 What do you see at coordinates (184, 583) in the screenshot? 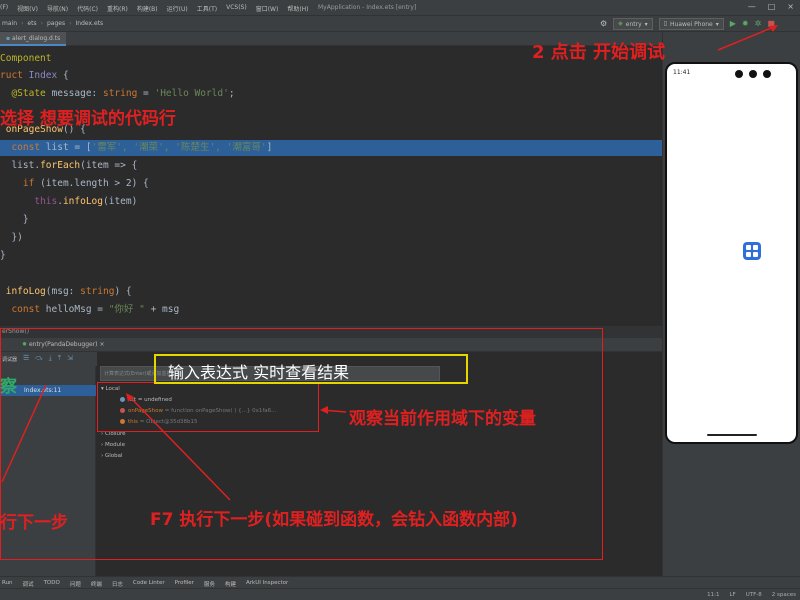
I see `tool-profiler: Profiler` at bounding box center [184, 583].